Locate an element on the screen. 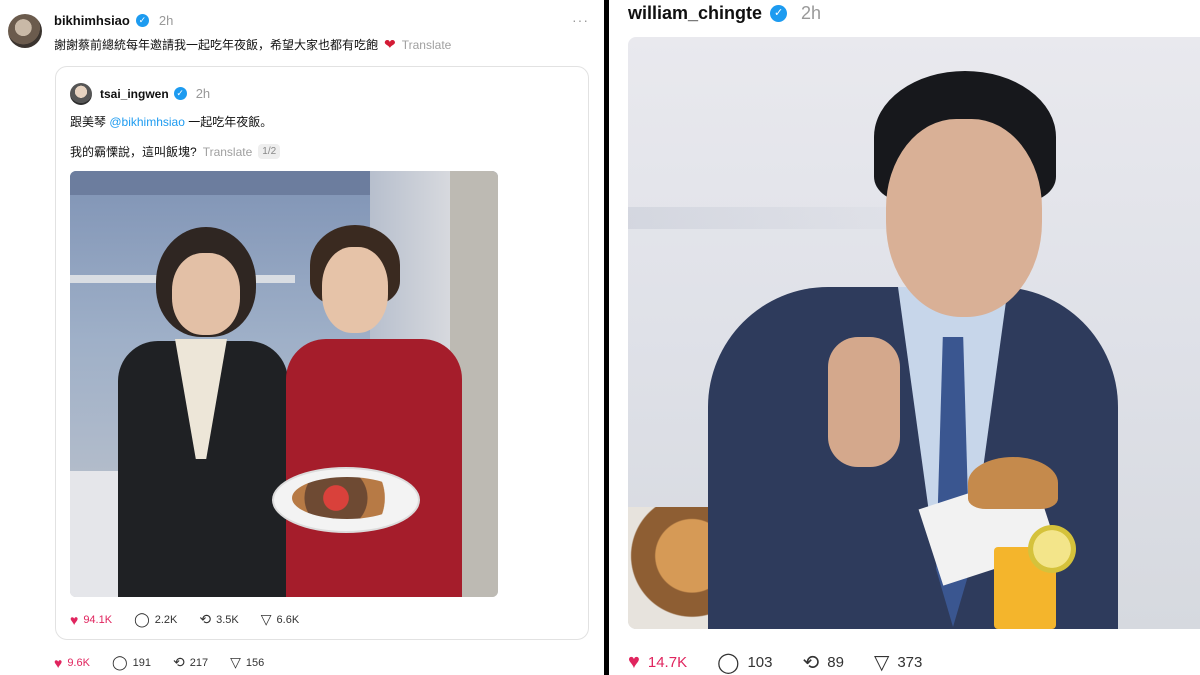 This screenshot has height=675, width=1200. post-header: bikhimhsiao ✓ 2h is located at coordinates (113, 20).